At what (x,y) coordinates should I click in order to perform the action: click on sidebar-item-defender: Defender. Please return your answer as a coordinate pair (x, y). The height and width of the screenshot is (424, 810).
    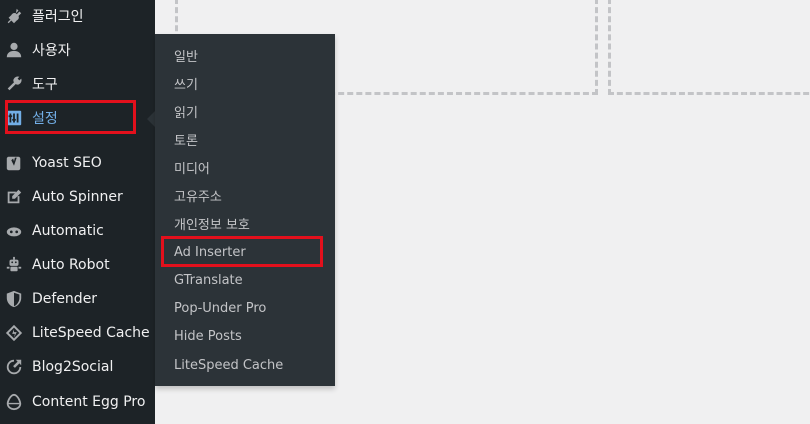
    Looking at the image, I should click on (77, 299).